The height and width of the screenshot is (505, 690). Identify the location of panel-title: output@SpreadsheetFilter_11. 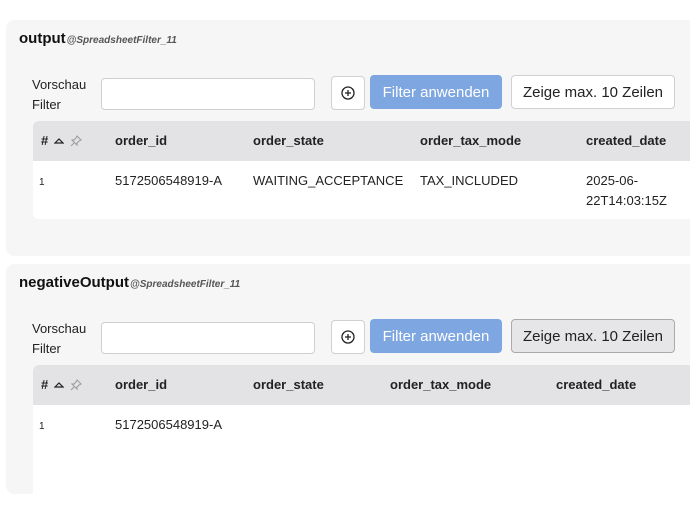
(98, 38).